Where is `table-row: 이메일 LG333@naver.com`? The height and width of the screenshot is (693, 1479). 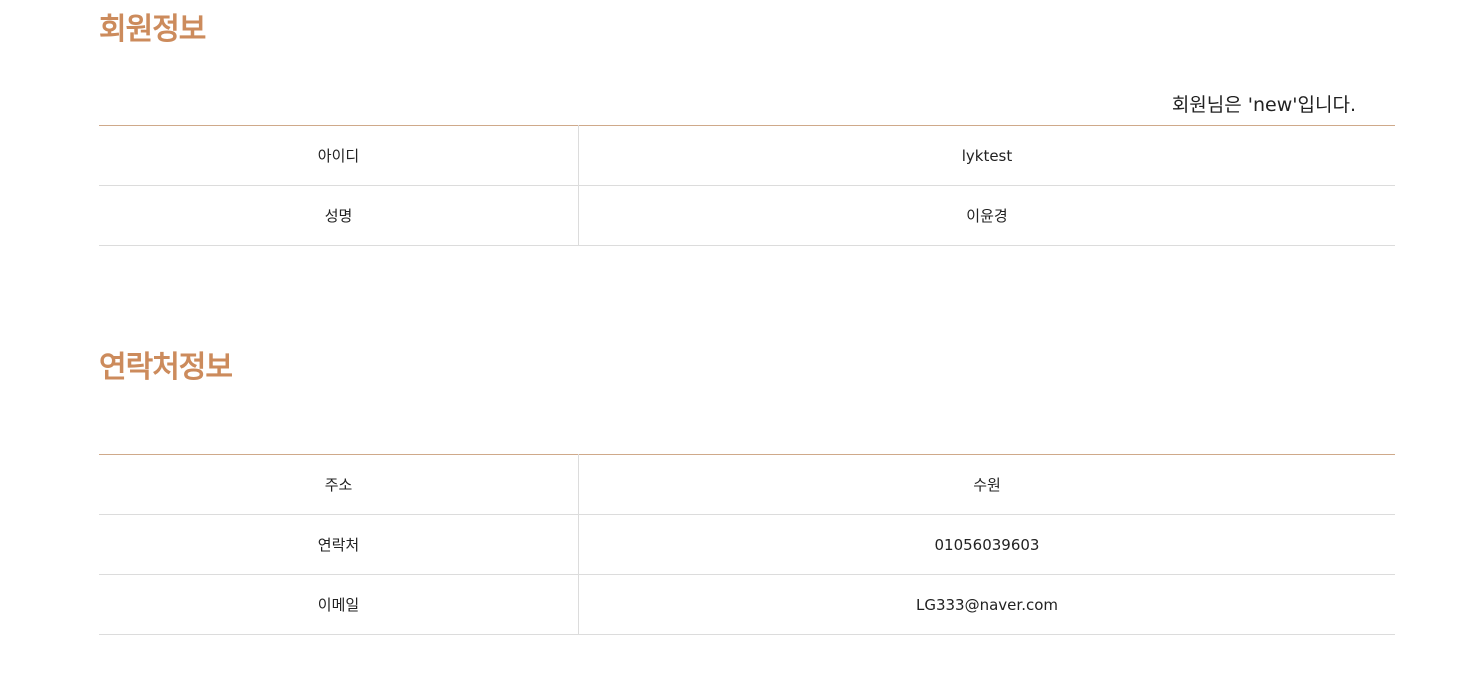 table-row: 이메일 LG333@naver.com is located at coordinates (747, 604).